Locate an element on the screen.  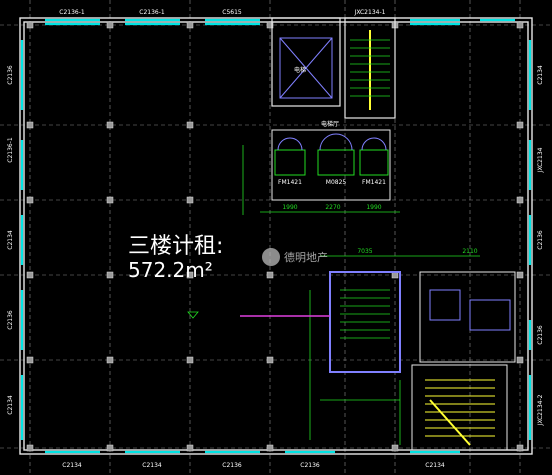
rent-area-title: 三楼计租: is located at coordinates (176, 246).